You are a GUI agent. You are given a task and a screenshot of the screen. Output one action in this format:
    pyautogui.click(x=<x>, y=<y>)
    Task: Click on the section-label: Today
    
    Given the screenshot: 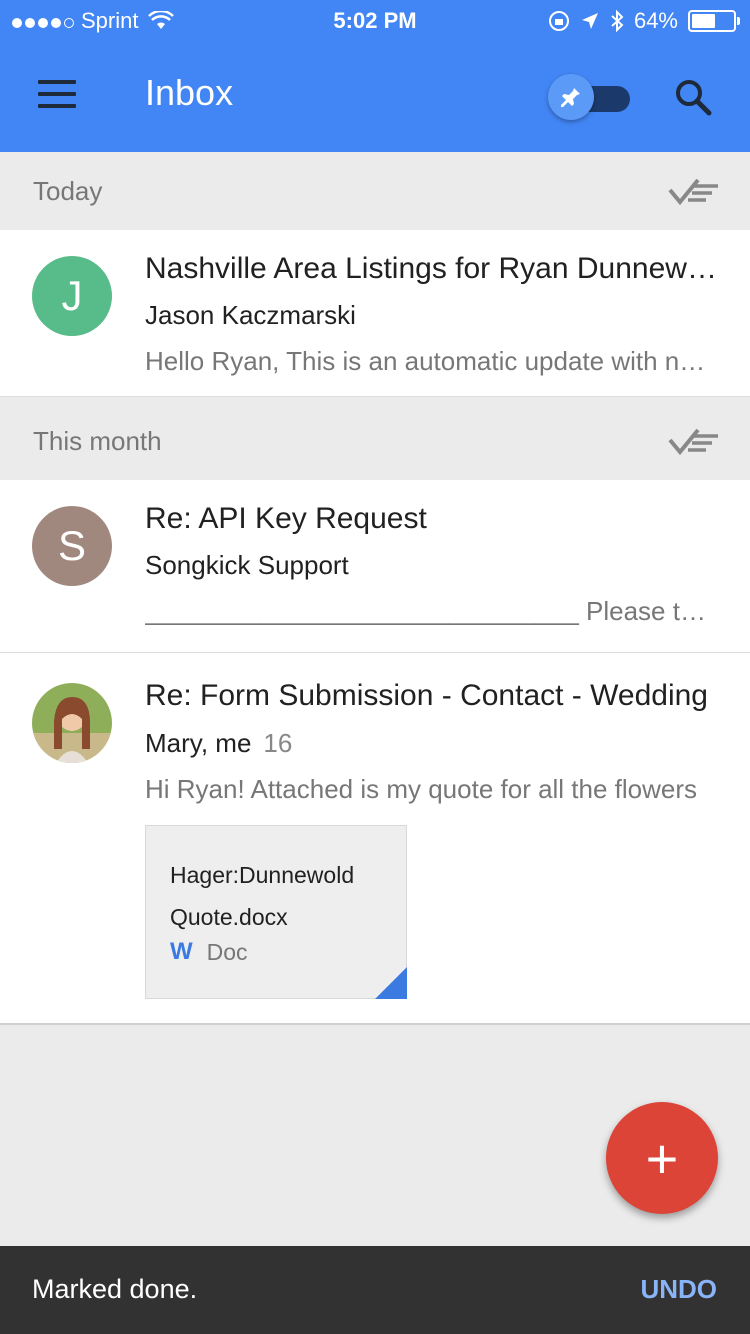 What is the action you would take?
    pyautogui.click(x=68, y=191)
    